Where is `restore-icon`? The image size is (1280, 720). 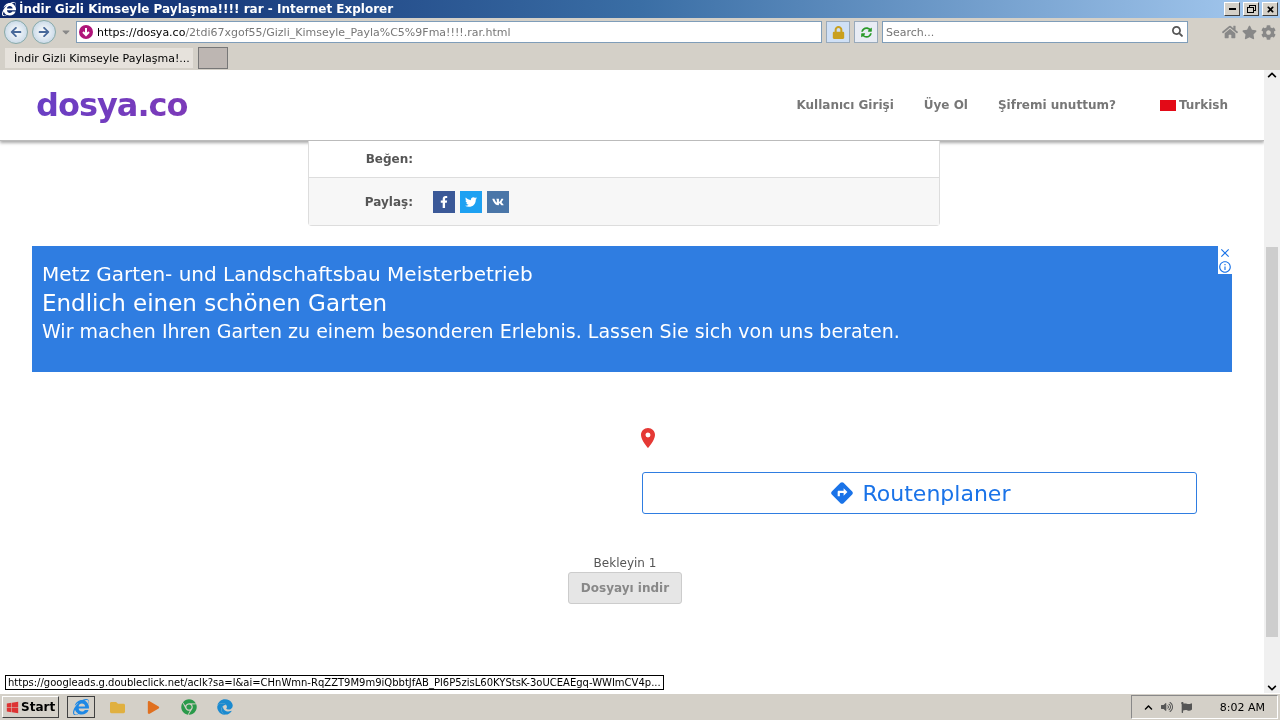
restore-icon is located at coordinates (1251, 9).